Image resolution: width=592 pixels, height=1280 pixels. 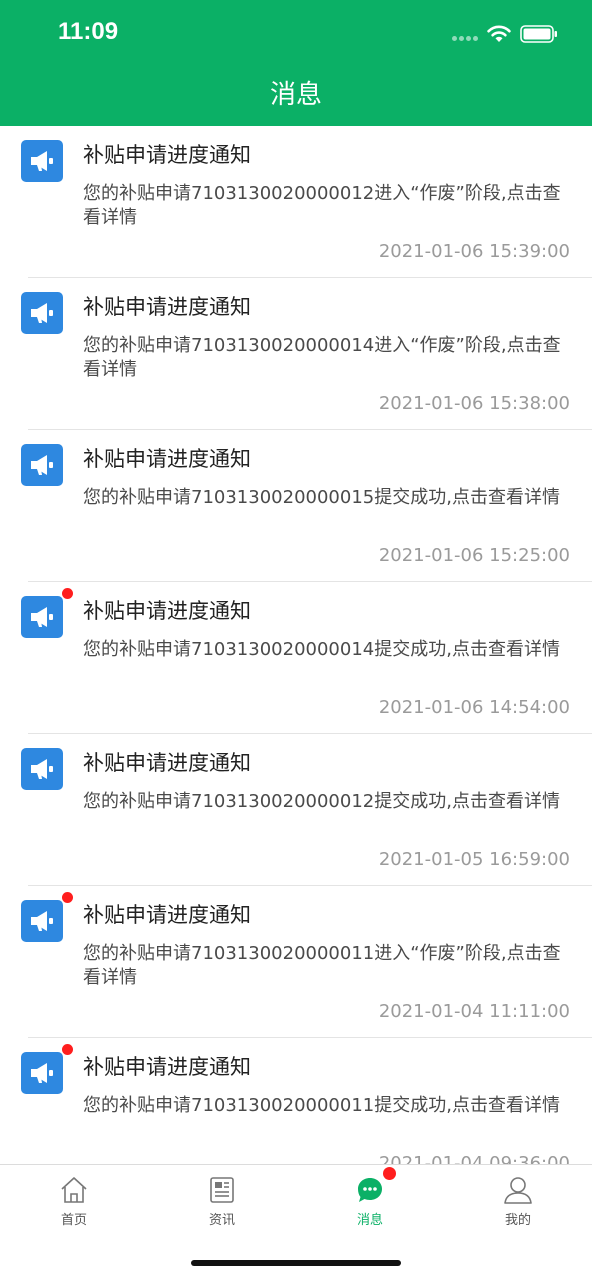 What do you see at coordinates (222, 1190) in the screenshot?
I see `news-icon` at bounding box center [222, 1190].